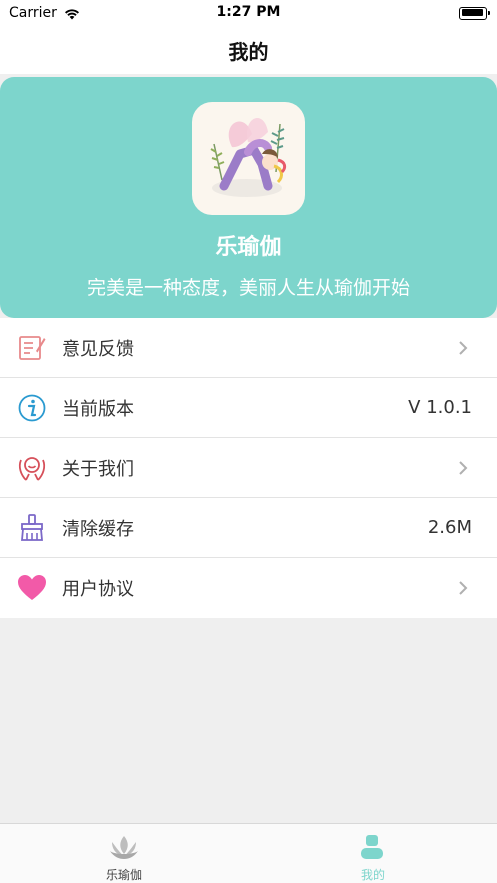 This screenshot has height=883, width=497. What do you see at coordinates (32, 587) in the screenshot?
I see `heart-icon` at bounding box center [32, 587].